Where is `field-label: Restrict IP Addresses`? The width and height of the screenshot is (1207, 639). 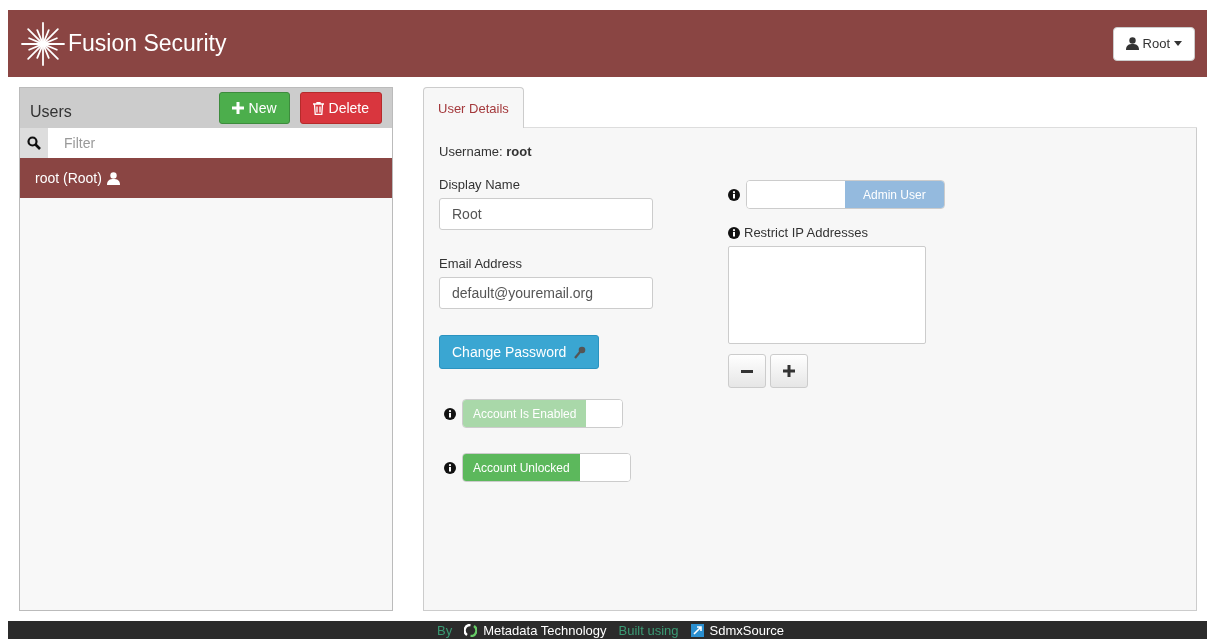 field-label: Restrict IP Addresses is located at coordinates (806, 232).